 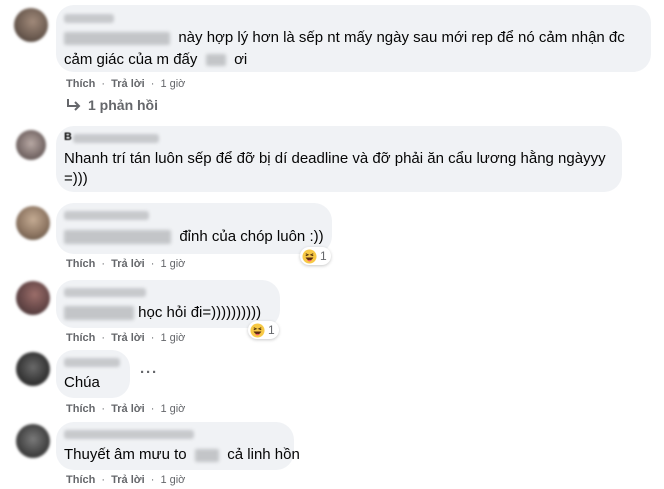 I want to click on comment-text: Chúa, so click(x=82, y=382).